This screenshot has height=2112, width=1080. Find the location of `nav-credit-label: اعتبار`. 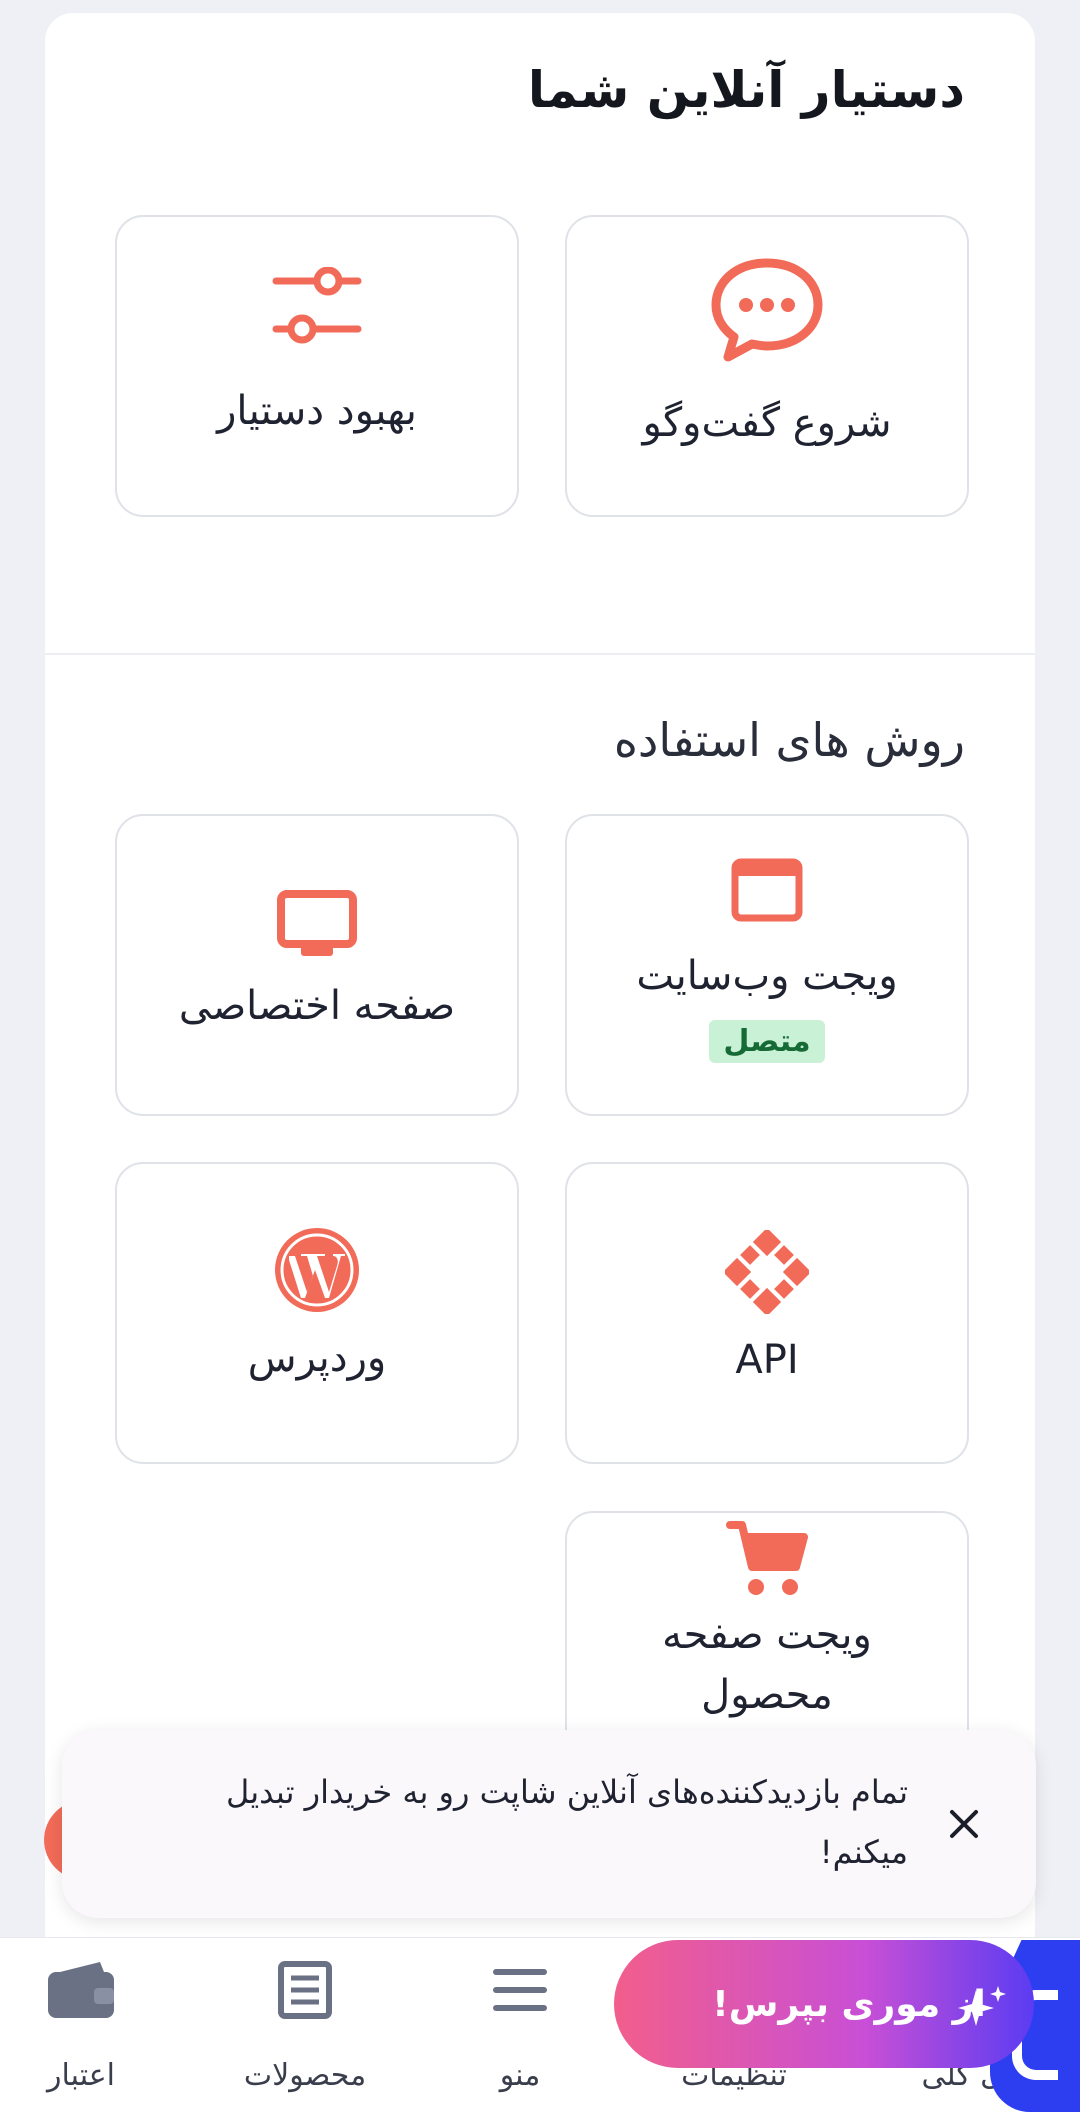

nav-credit-label: اعتبار is located at coordinates (81, 2075).